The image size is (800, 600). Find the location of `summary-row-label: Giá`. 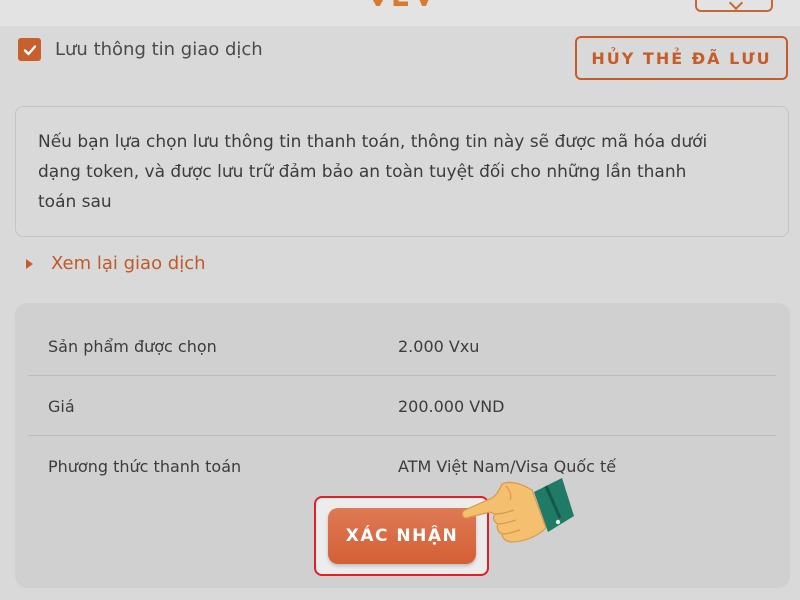

summary-row-label: Giá is located at coordinates (61, 406).